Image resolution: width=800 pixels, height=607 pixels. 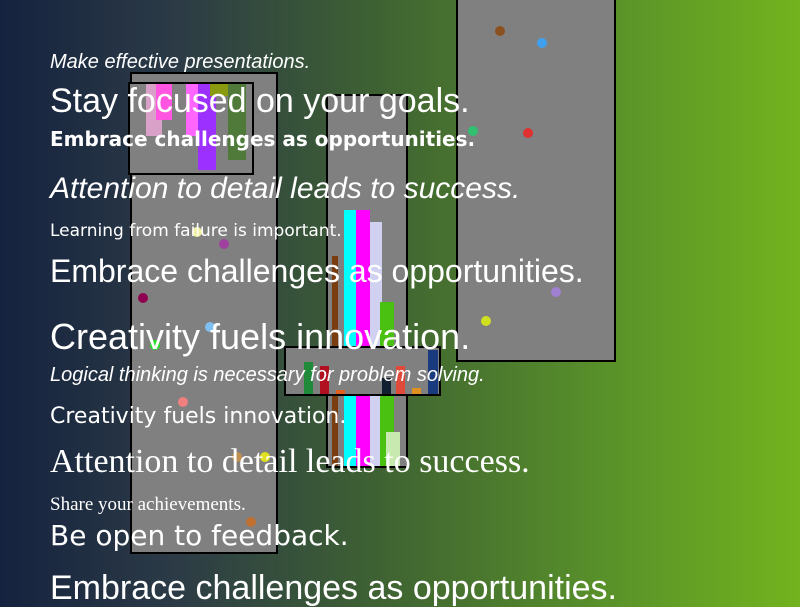 What do you see at coordinates (260, 101) in the screenshot?
I see `text-line: Stay focused on your goals.` at bounding box center [260, 101].